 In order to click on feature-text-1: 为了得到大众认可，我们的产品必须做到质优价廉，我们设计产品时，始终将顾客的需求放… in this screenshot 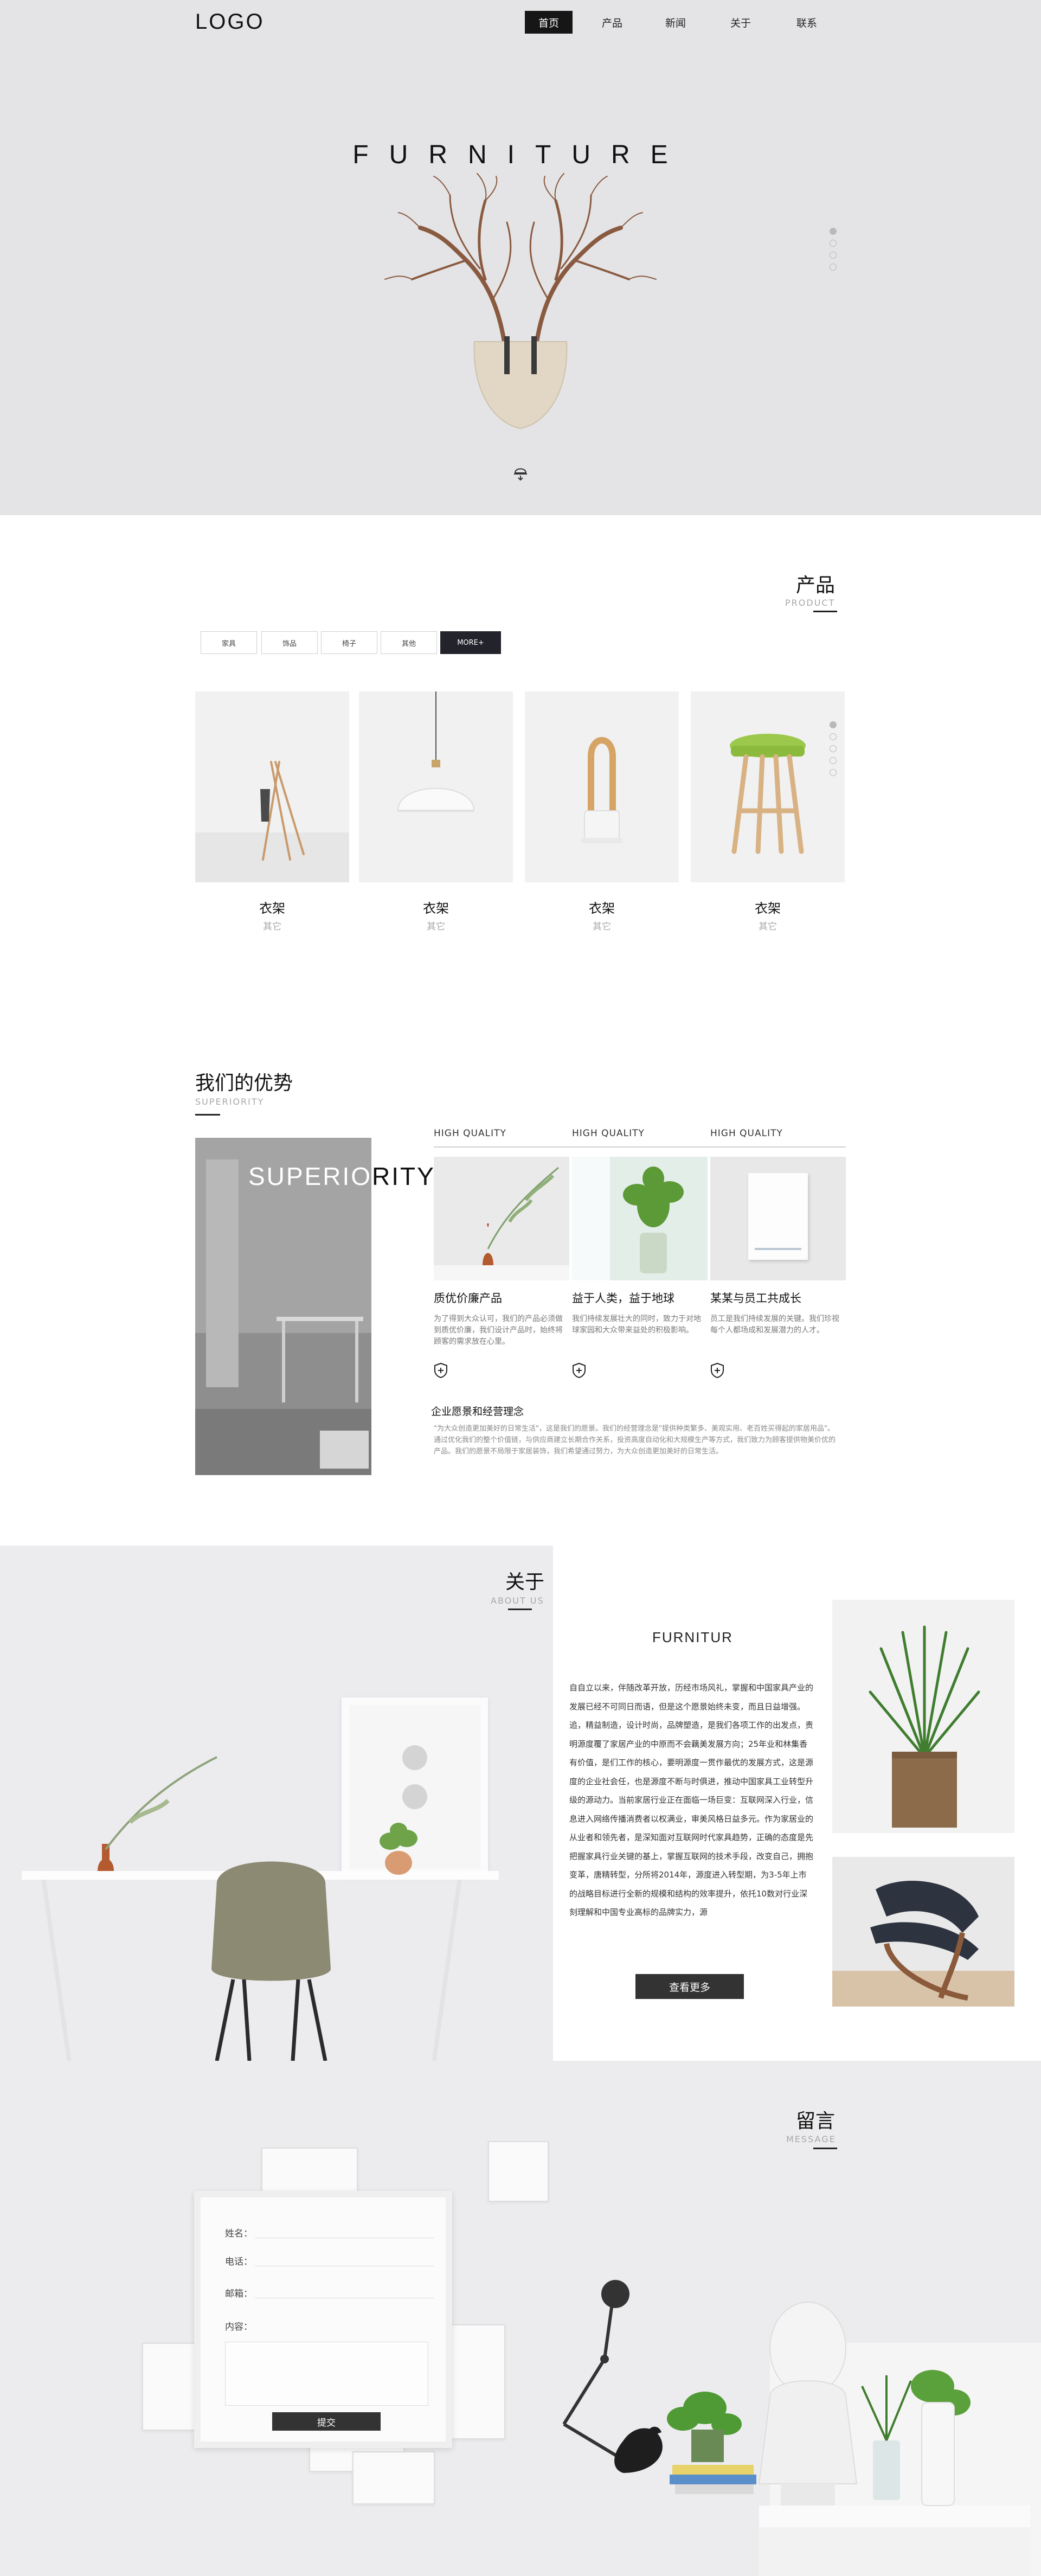, I will do `click(498, 1330)`.